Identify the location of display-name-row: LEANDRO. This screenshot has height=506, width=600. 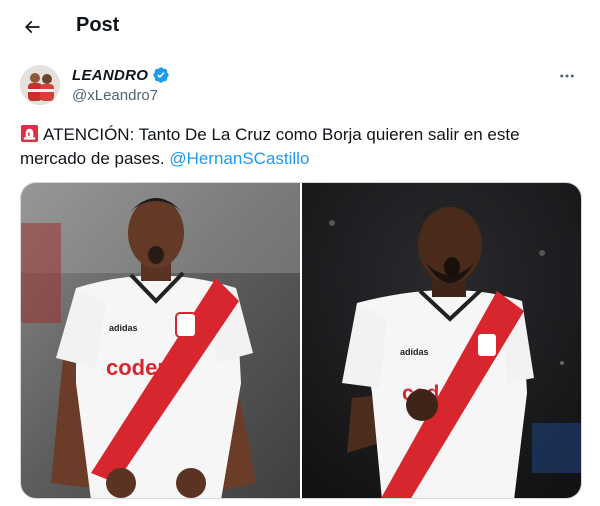
(121, 75).